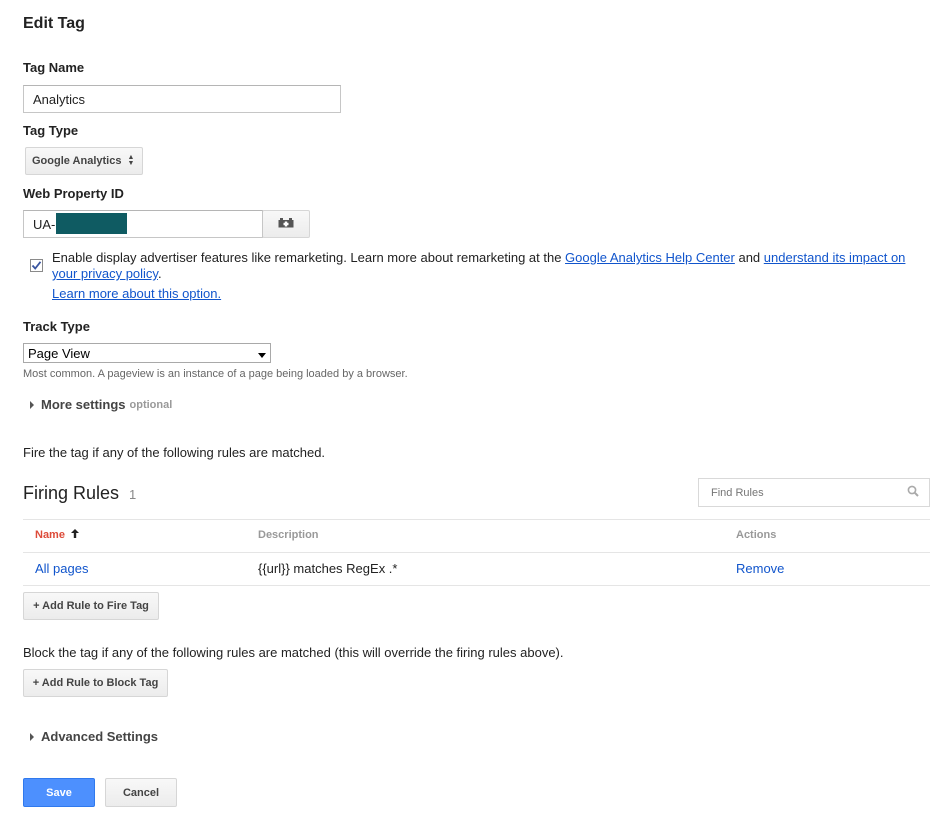  What do you see at coordinates (56, 326) in the screenshot?
I see `track-type-label: Track Type` at bounding box center [56, 326].